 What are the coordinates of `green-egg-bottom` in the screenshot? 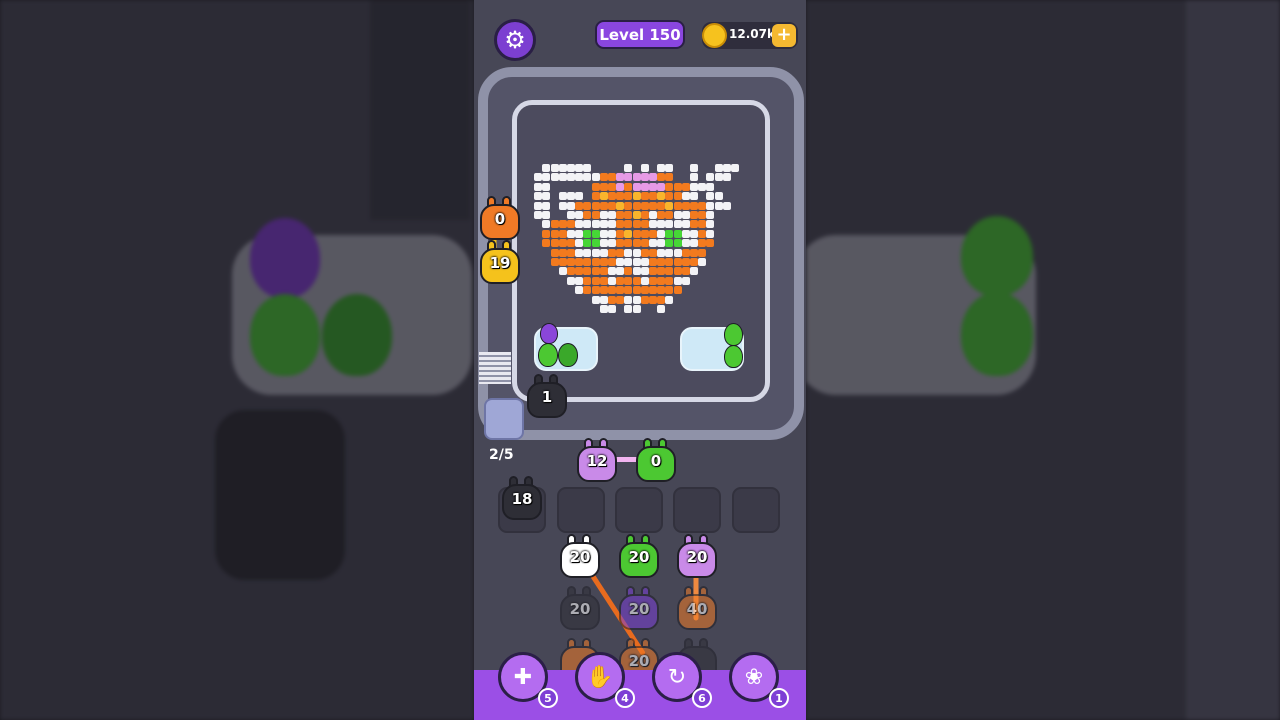 It's located at (733, 356).